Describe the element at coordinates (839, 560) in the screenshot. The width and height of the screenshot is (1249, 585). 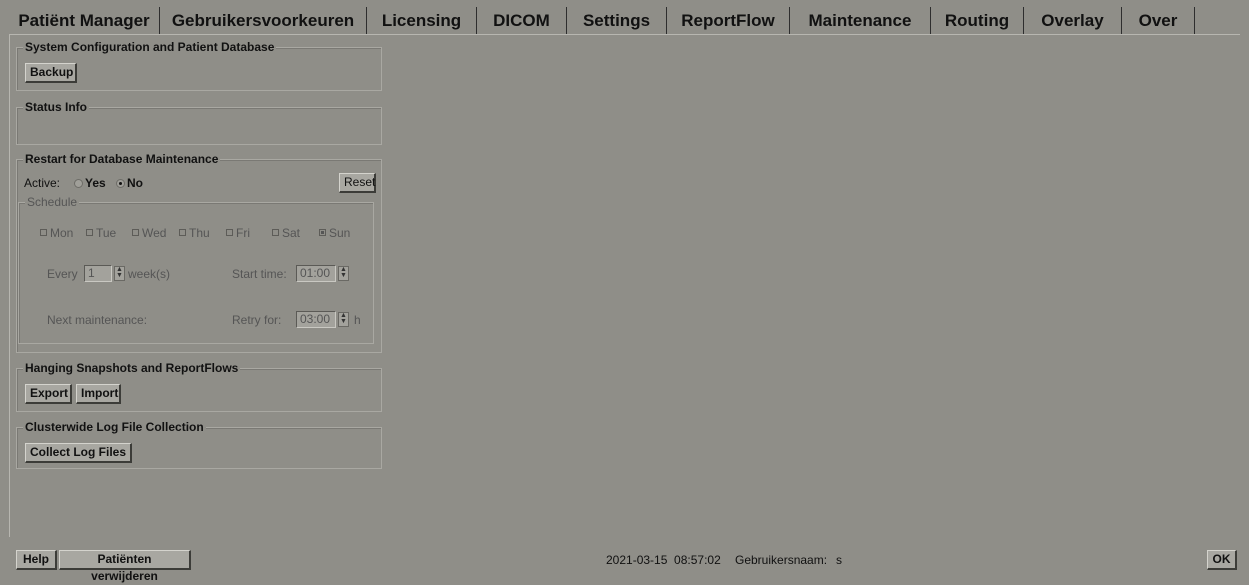
I see `username-value: s` at that location.